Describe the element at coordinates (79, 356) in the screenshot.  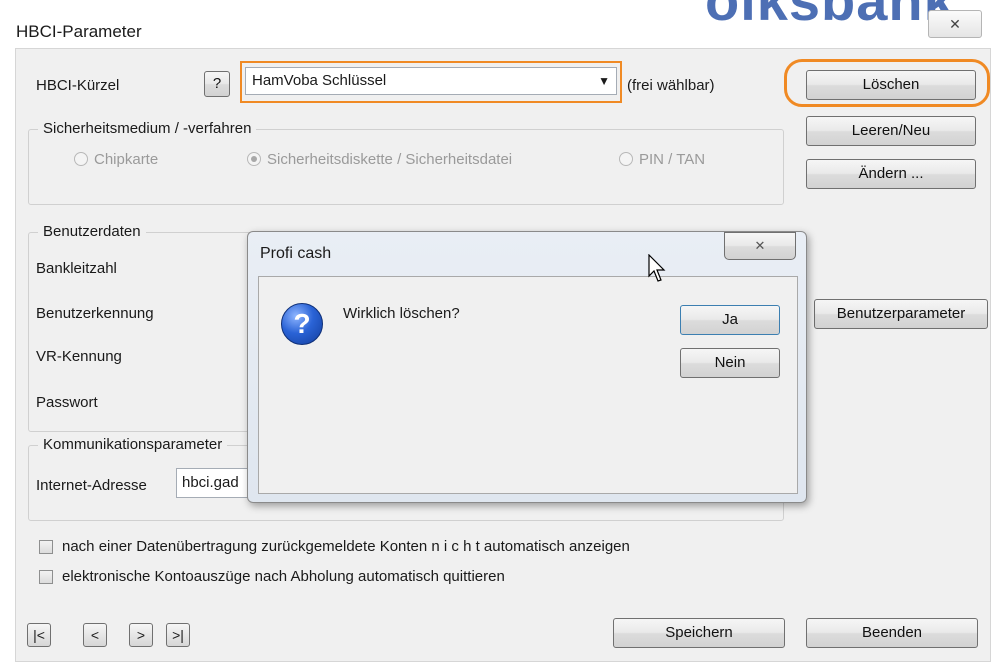
I see `vr-kennung-label: VR-Kennung` at that location.